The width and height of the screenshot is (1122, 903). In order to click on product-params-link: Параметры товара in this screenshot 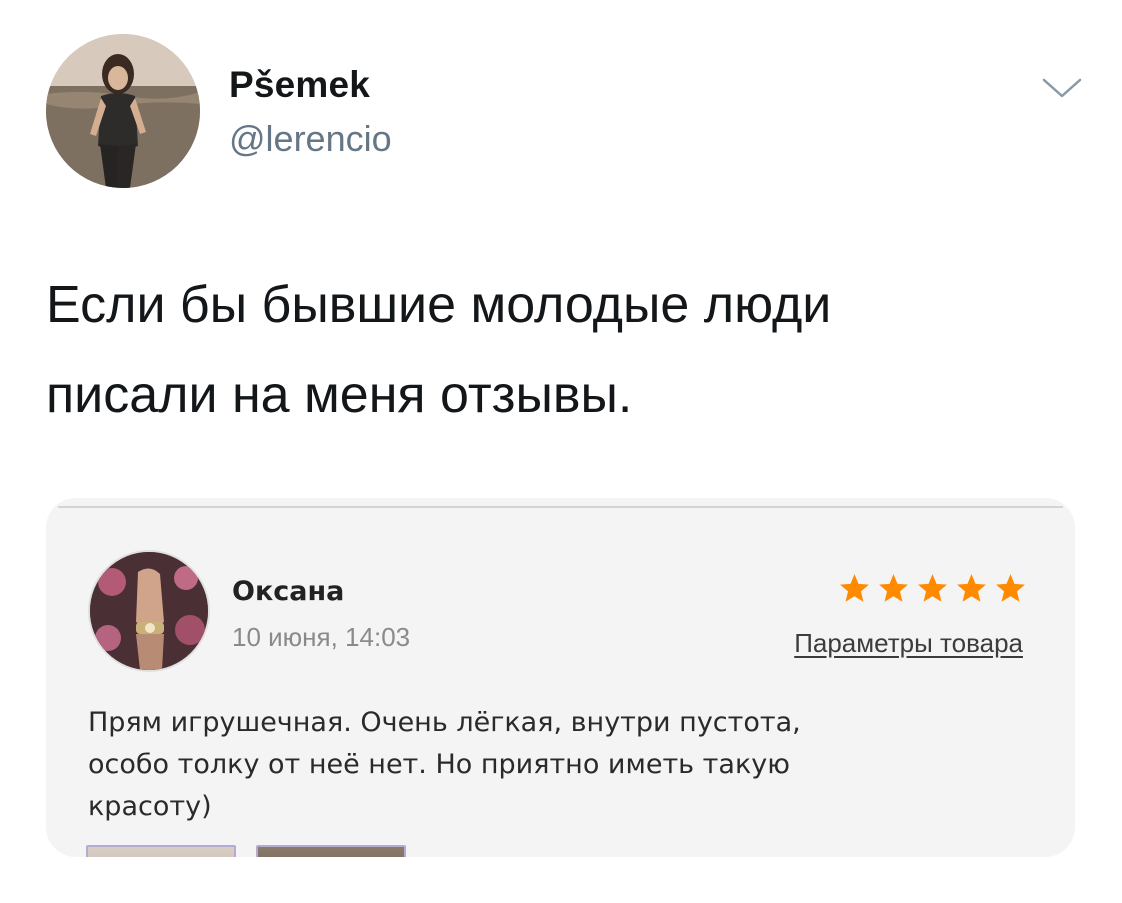, I will do `click(908, 643)`.